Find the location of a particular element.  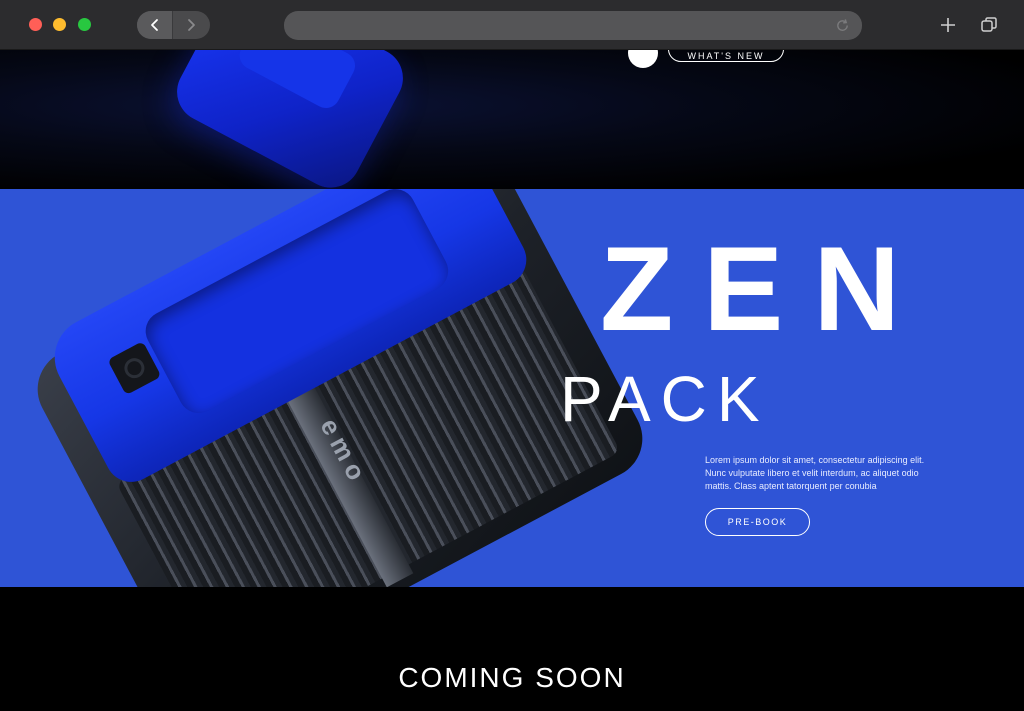

coming-soon-heading: COMING SOON is located at coordinates (512, 677).